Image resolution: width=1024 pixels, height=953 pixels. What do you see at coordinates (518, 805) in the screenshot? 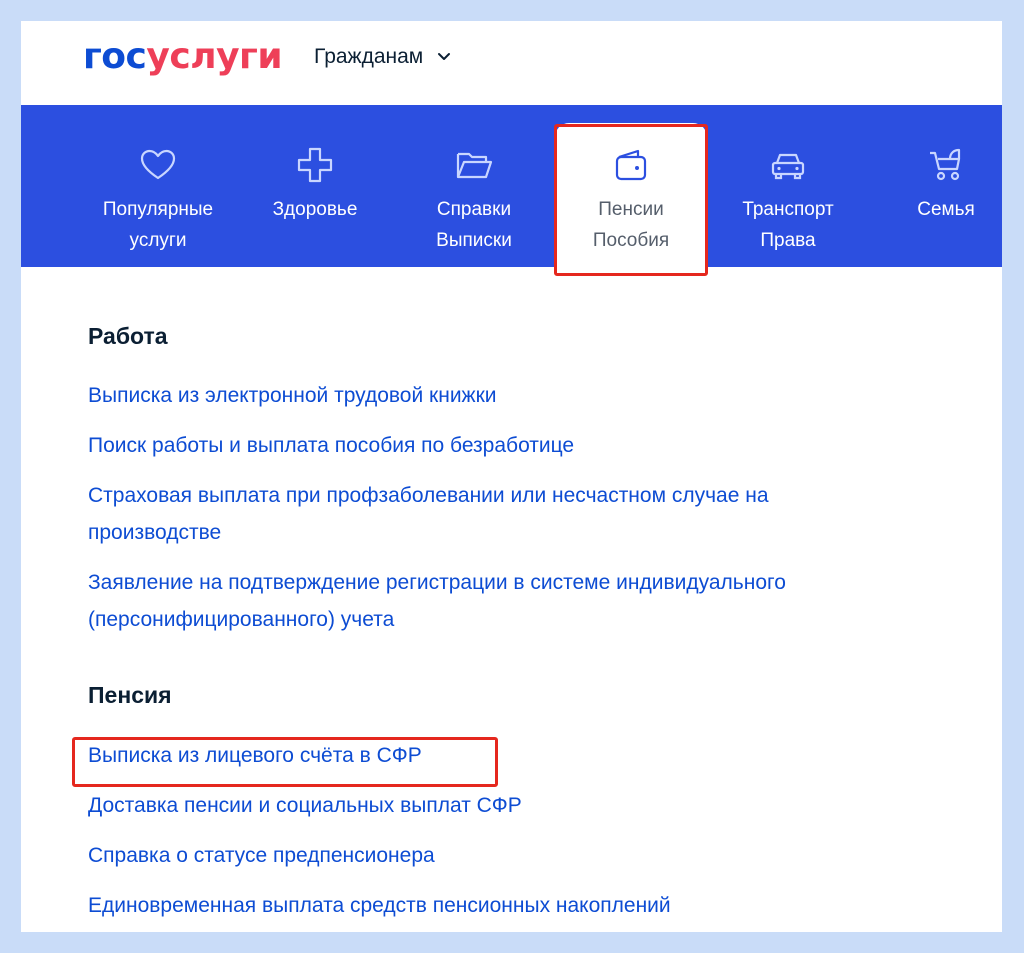
I see `service-link: Доставка пенсии и социальных выплат СФР` at bounding box center [518, 805].